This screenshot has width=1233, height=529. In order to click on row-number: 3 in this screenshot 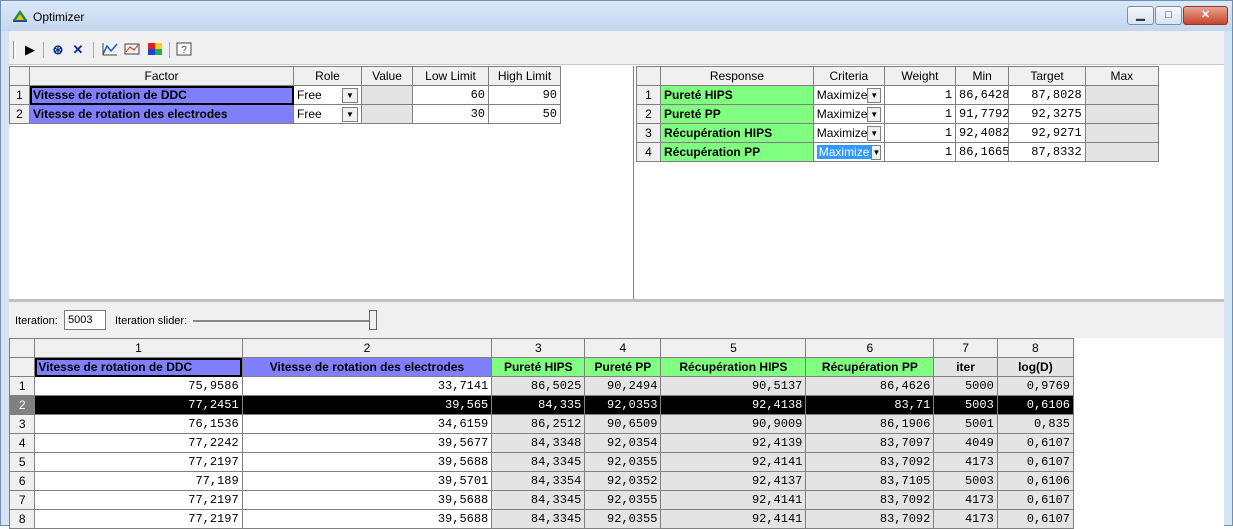, I will do `click(648, 133)`.